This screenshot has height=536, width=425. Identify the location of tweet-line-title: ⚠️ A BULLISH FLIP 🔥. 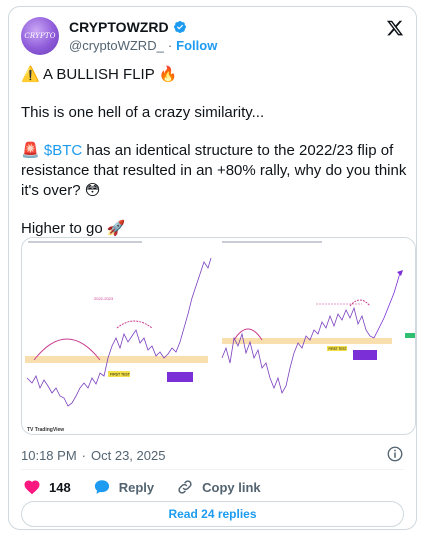
(99, 74).